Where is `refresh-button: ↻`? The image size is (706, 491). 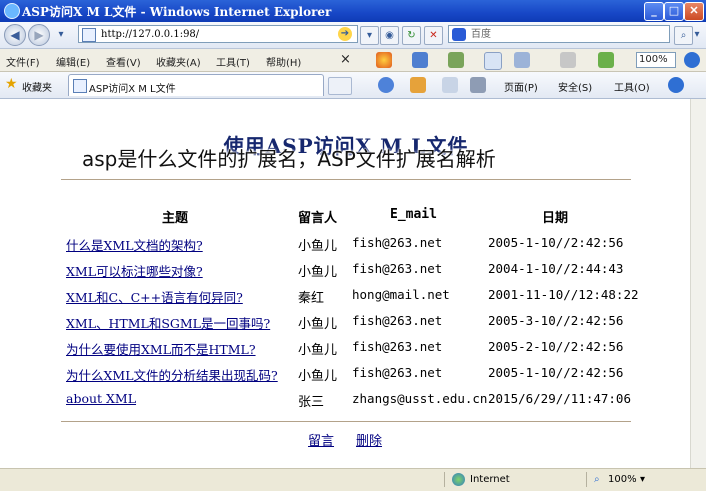
refresh-button: ↻ is located at coordinates (411, 35).